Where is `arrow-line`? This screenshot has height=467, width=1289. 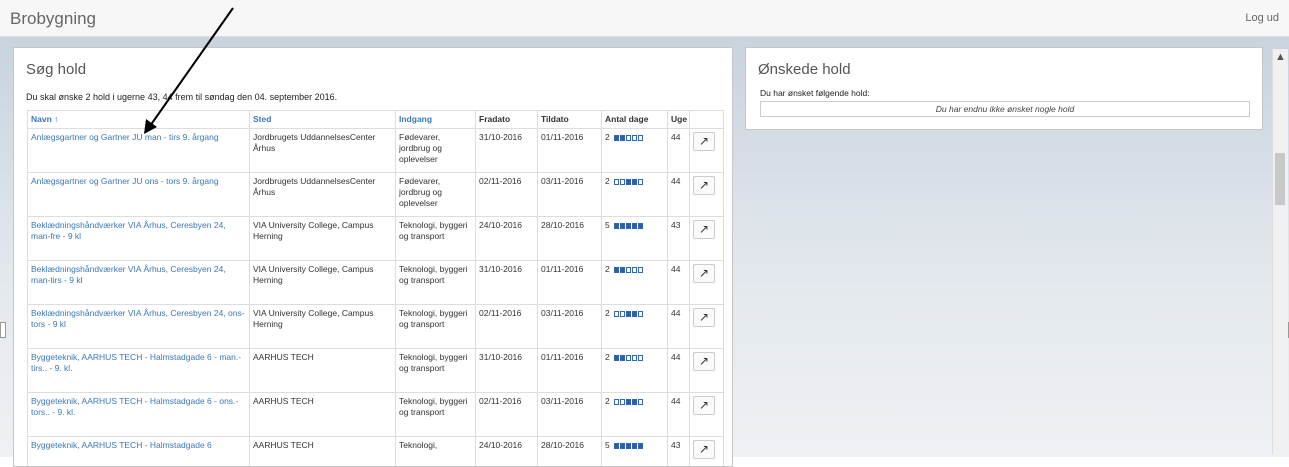
arrow-line is located at coordinates (191, 67).